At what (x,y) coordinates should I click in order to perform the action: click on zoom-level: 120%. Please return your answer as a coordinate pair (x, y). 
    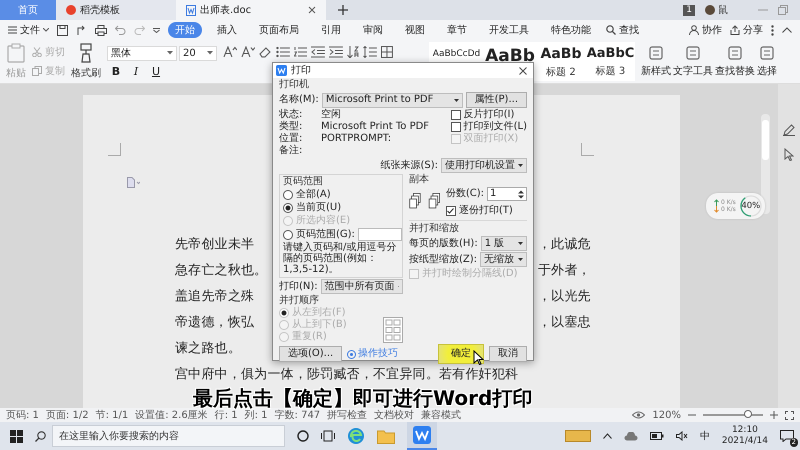
    Looking at the image, I should click on (666, 415).